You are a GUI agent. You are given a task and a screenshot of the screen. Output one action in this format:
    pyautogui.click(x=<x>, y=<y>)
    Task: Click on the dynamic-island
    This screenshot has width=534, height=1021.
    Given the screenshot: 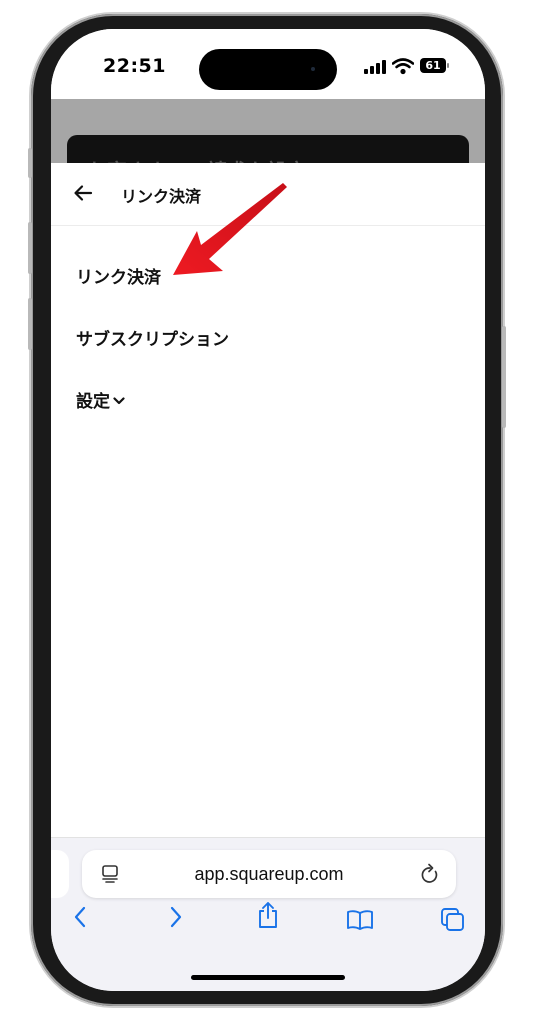 What is the action you would take?
    pyautogui.click(x=268, y=69)
    